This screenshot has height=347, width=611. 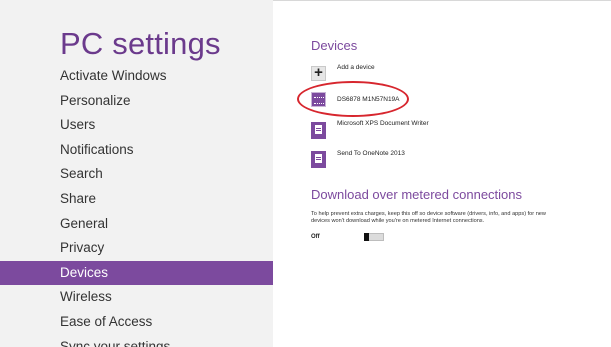 What do you see at coordinates (136, 248) in the screenshot?
I see `sidebar-item-privacy: Privacy` at bounding box center [136, 248].